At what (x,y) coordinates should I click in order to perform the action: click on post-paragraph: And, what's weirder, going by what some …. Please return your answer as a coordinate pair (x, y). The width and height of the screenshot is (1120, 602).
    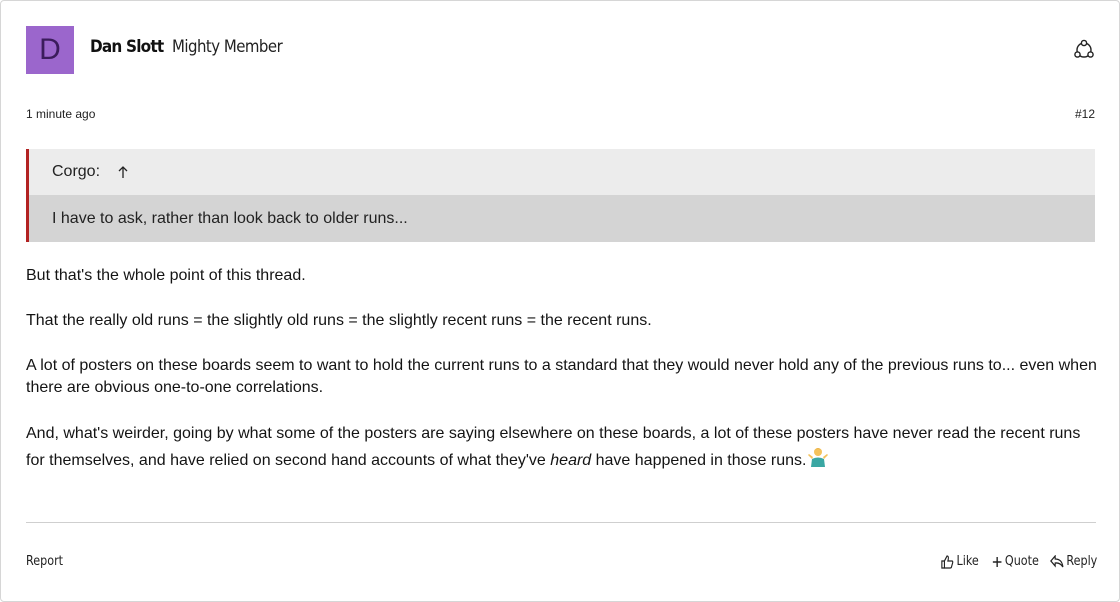
    Looking at the image, I should click on (562, 447).